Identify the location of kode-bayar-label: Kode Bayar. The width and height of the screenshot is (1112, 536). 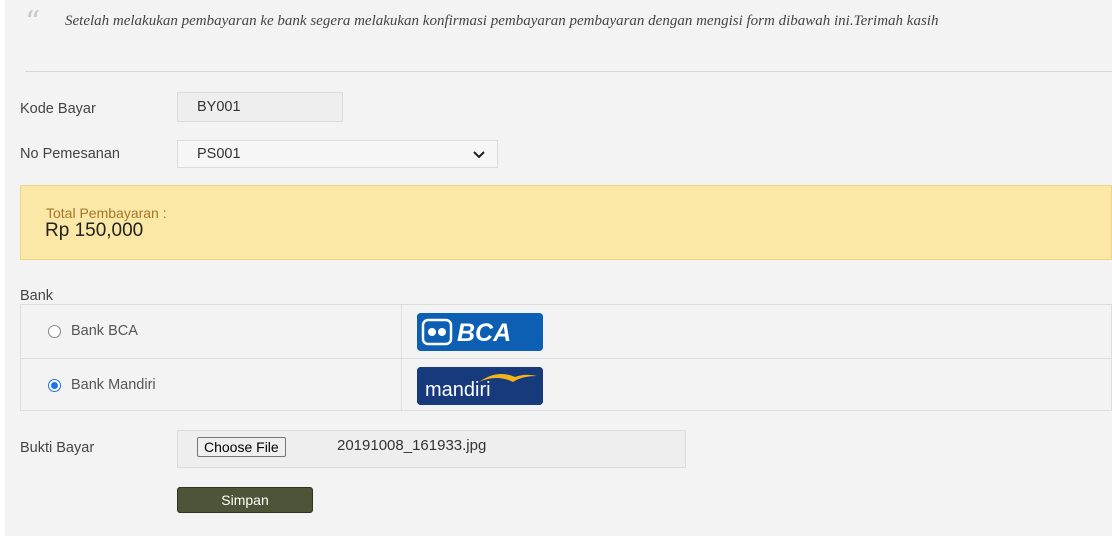
(58, 109).